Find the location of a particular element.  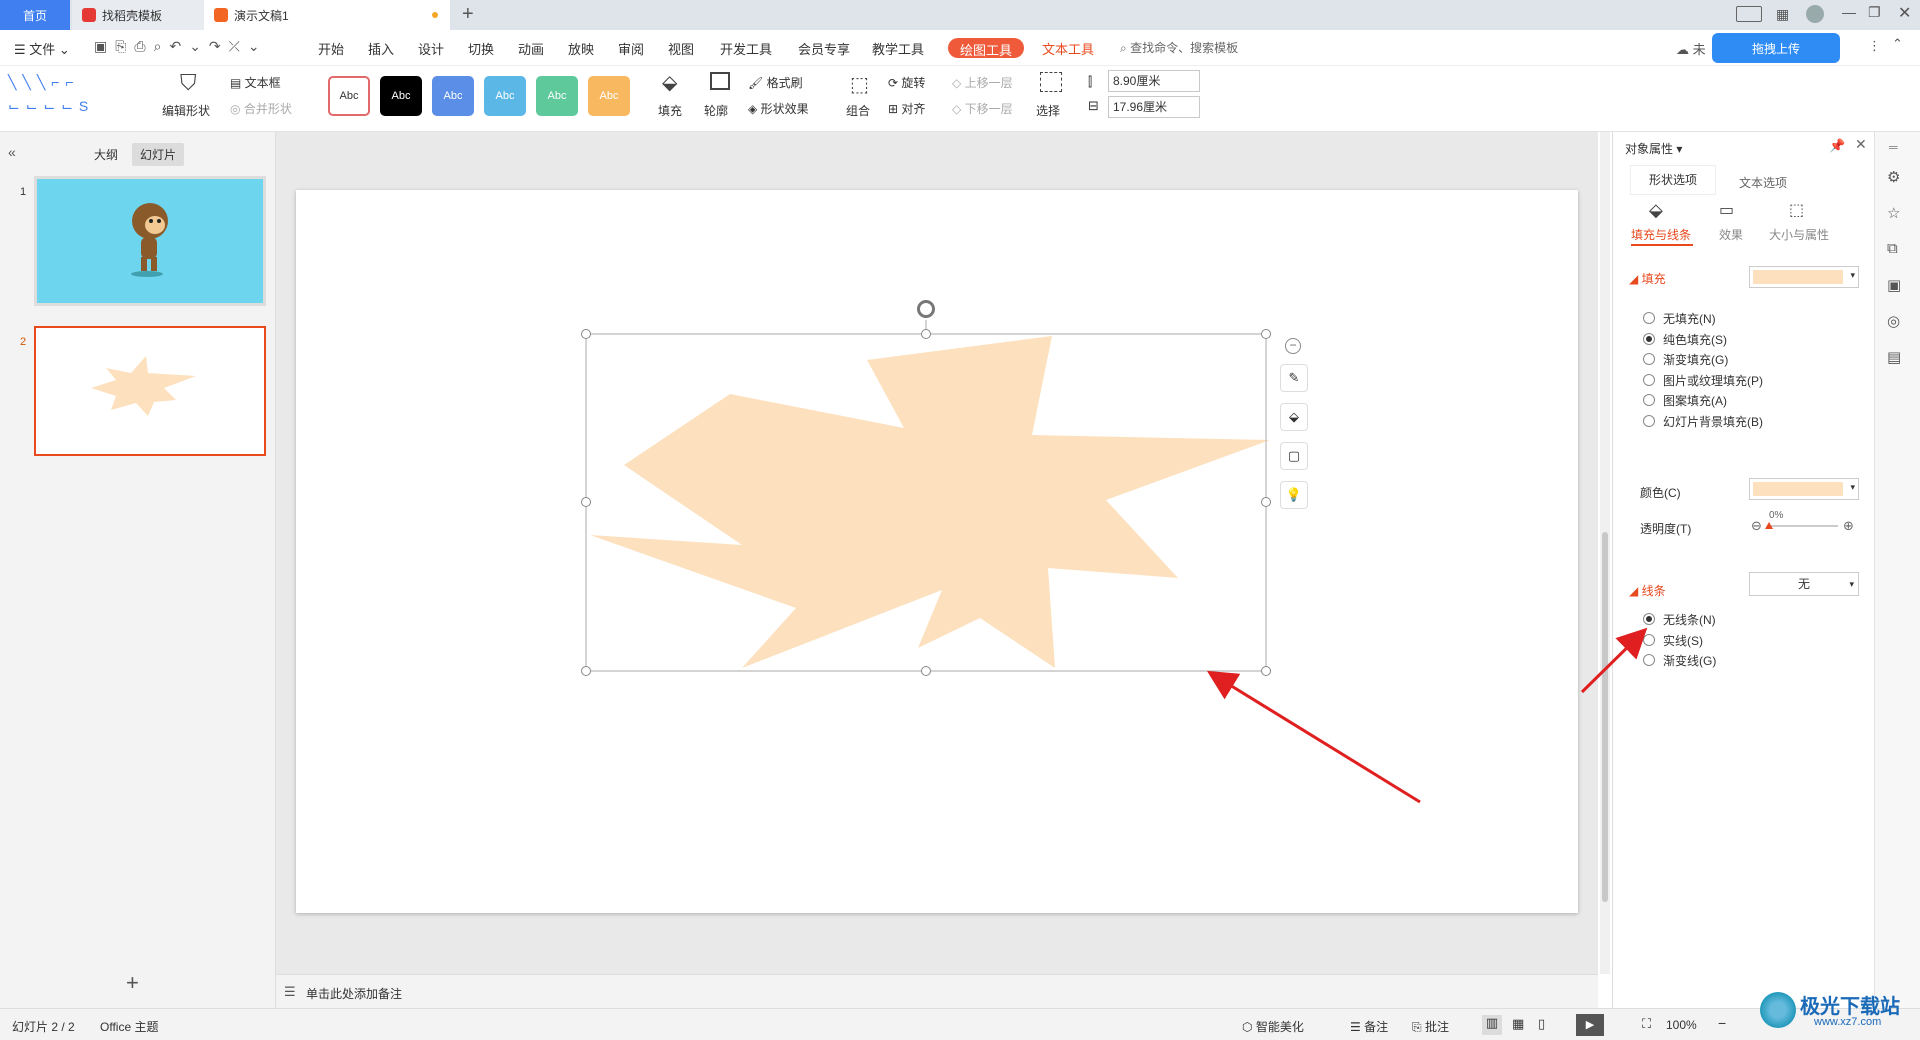

watermark-logo: 极光下载站 www.xz7.com is located at coordinates (1835, 1009).